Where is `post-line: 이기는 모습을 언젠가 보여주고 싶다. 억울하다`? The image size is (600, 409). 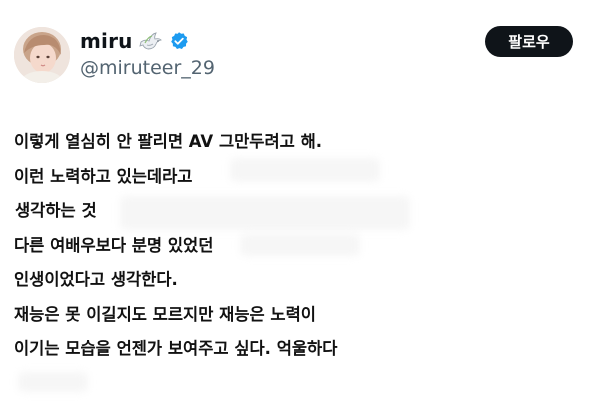 post-line: 이기는 모습을 언젠가 보여주고 싶다. 억울하다 is located at coordinates (176, 348).